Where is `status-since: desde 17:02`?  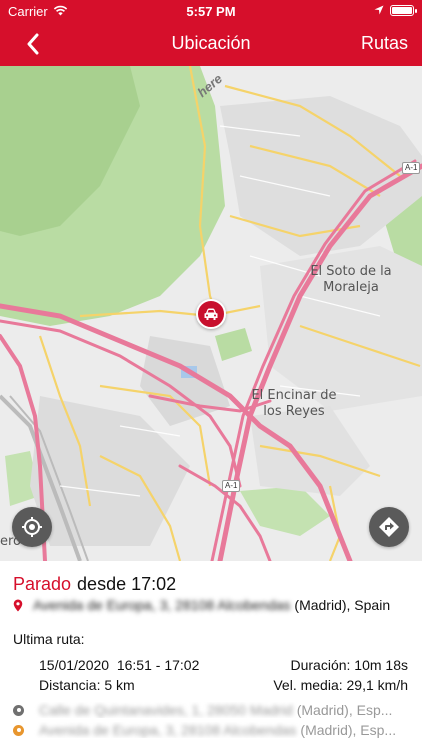
status-since: desde 17:02 is located at coordinates (127, 584).